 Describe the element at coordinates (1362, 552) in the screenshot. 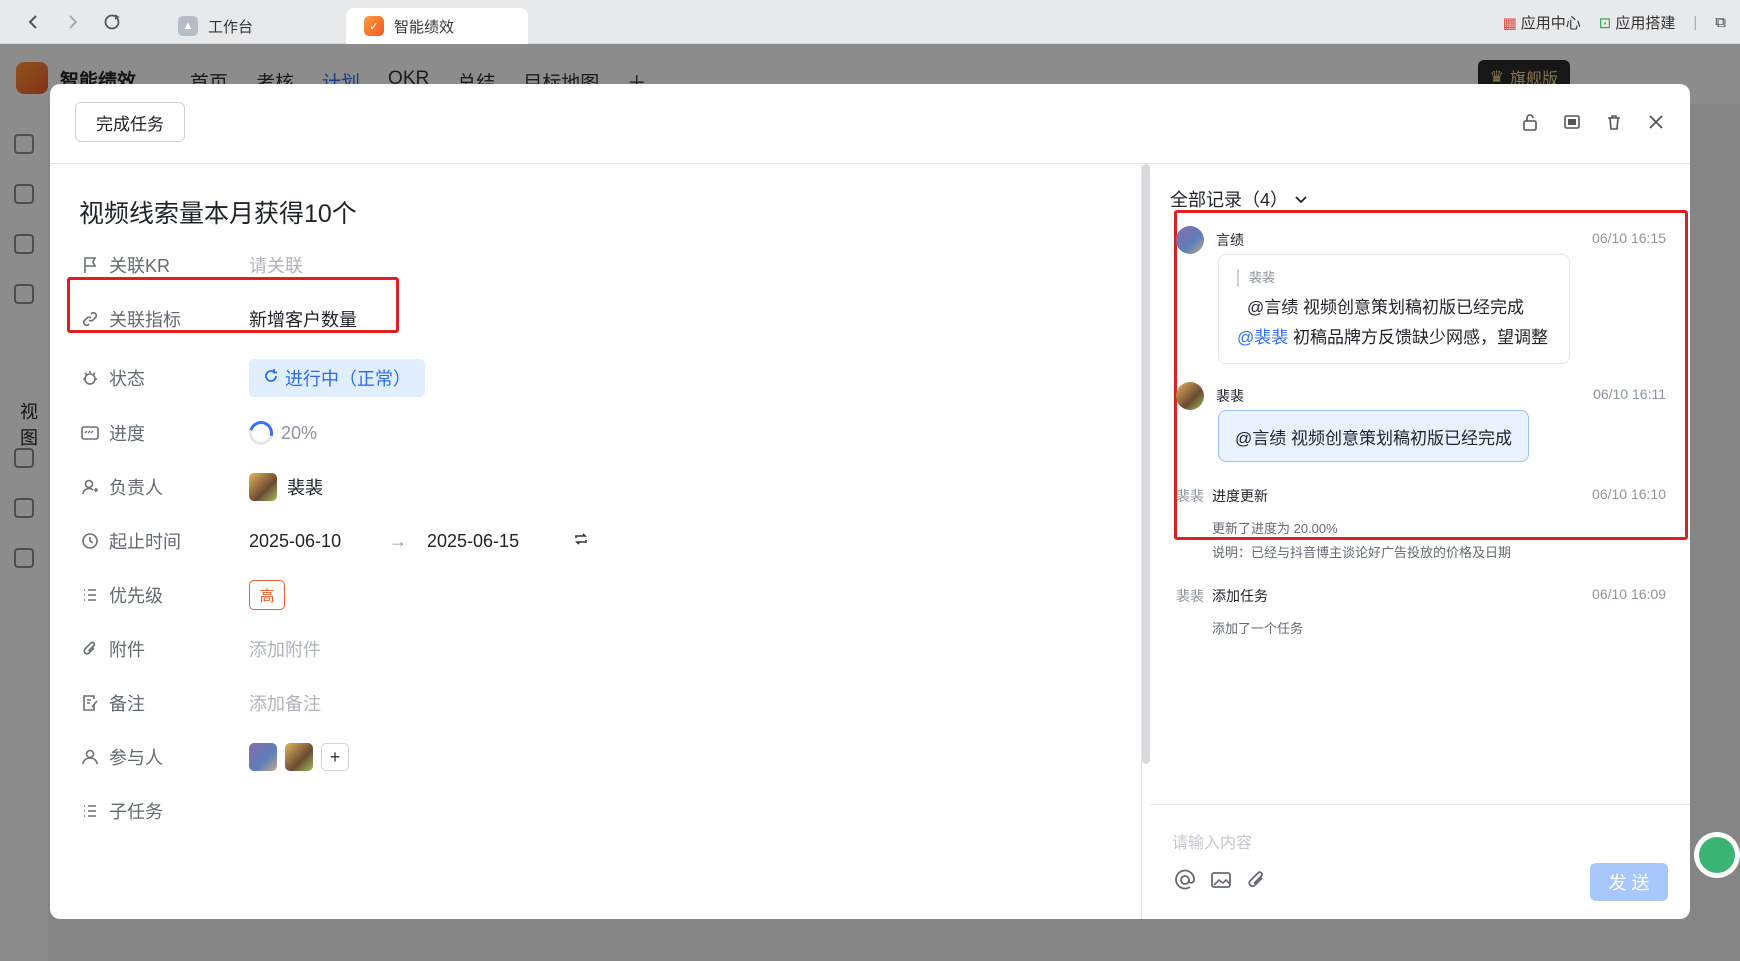

I see `activity-detail: 说明：已经与抖音博主谈论好广告投放的价格及日期` at that location.